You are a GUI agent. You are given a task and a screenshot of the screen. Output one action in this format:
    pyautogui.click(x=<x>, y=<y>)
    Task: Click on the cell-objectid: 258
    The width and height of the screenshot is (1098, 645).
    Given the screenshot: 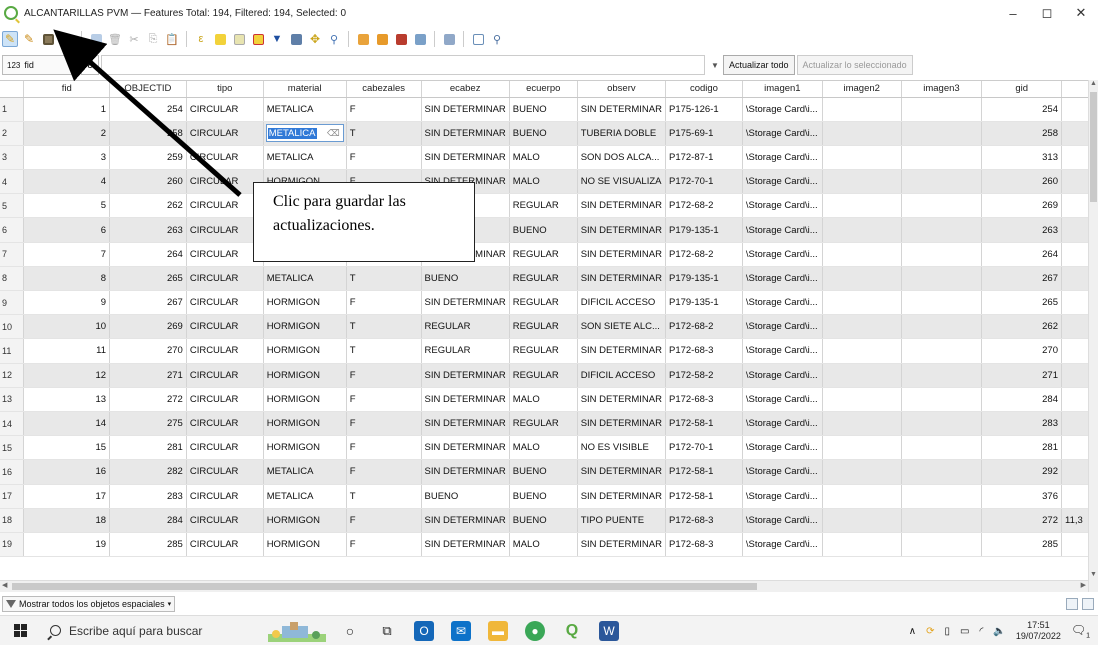 What is the action you would take?
    pyautogui.click(x=148, y=133)
    